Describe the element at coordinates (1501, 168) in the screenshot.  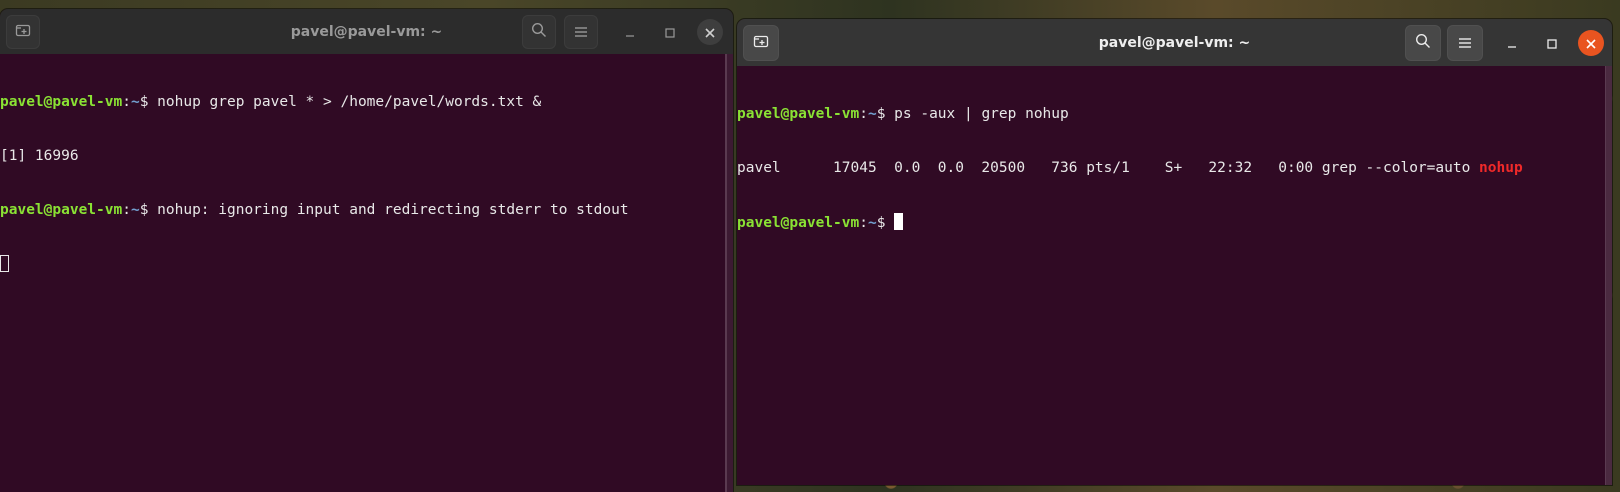
I see `grep-match-highlight: nohup` at that location.